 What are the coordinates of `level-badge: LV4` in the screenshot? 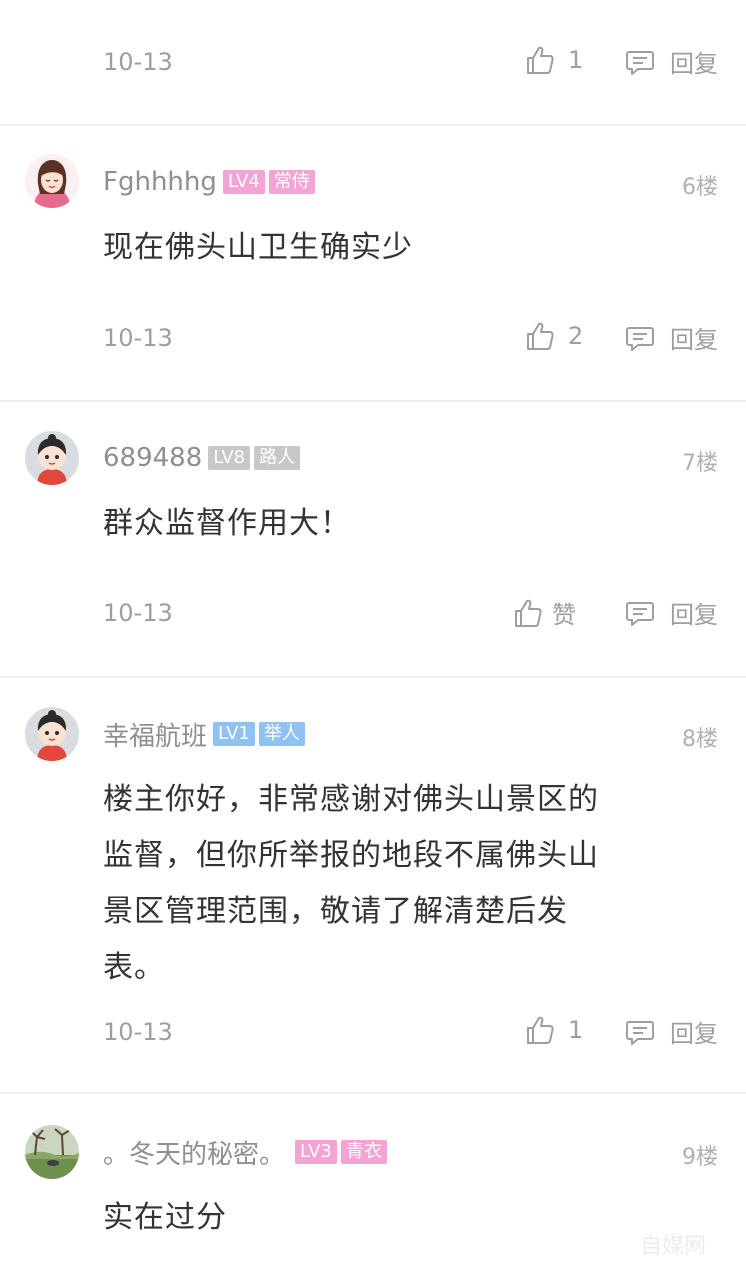 It's located at (243, 182).